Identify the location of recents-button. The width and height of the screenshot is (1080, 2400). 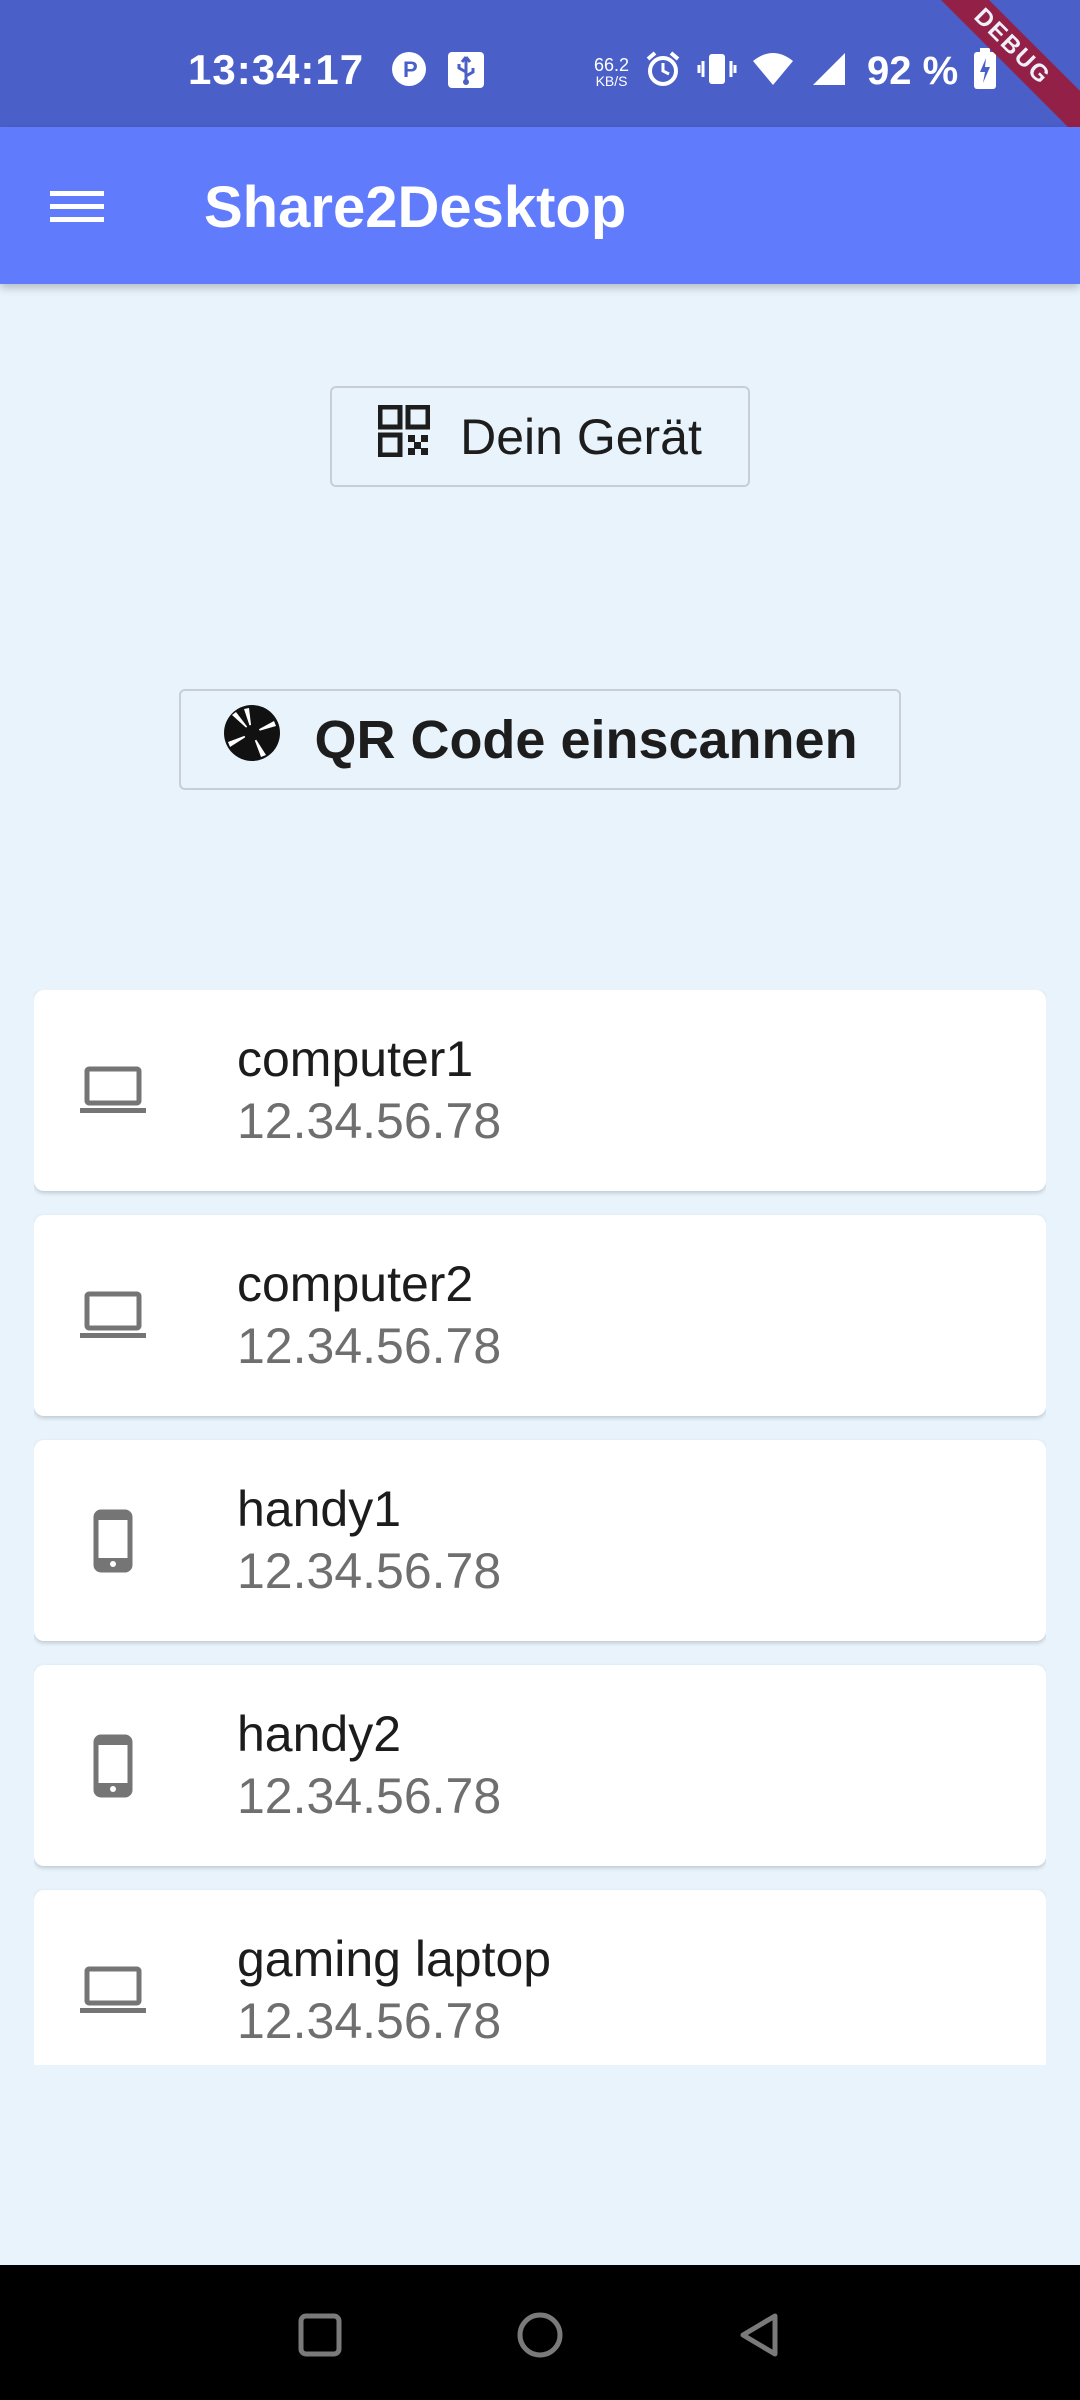
(320, 2335).